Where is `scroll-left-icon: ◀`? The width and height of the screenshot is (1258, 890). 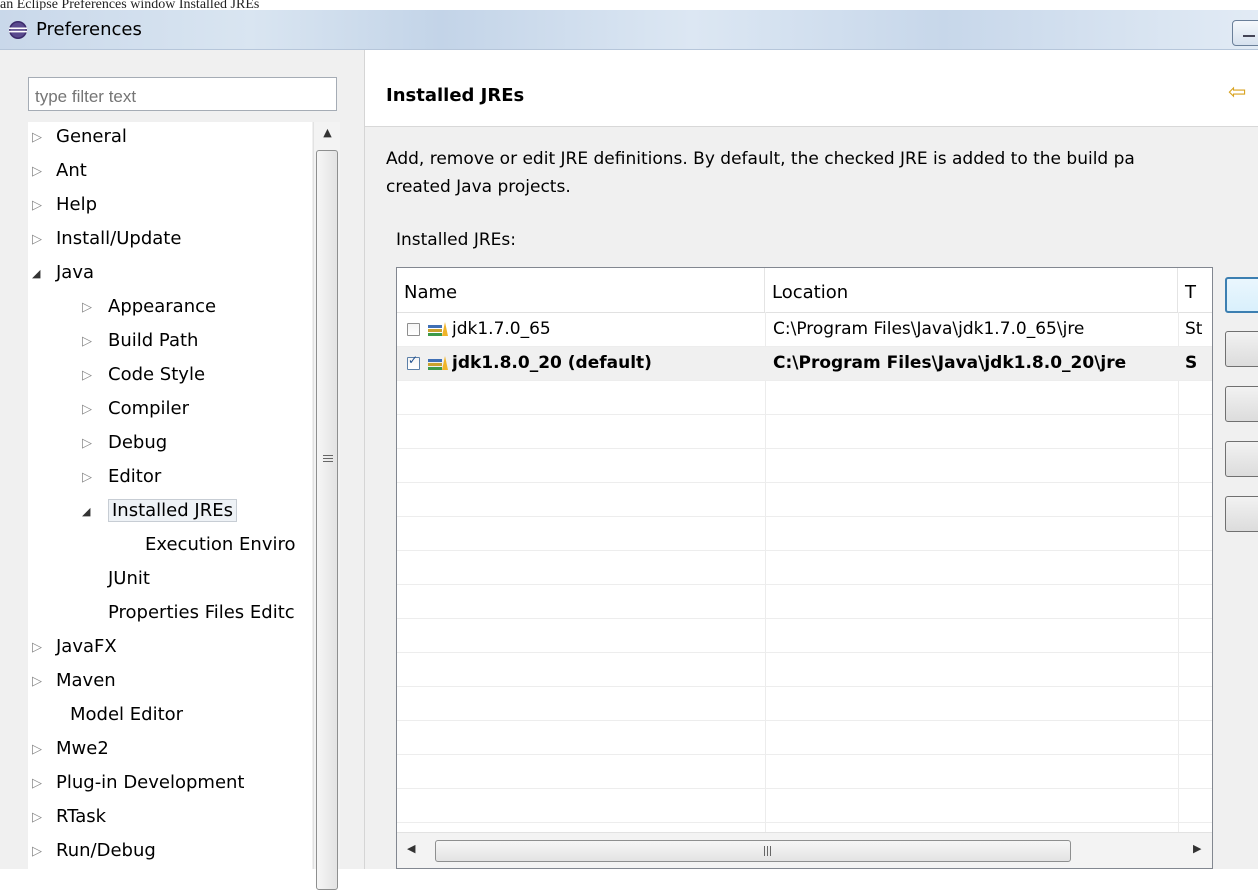 scroll-left-icon: ◀ is located at coordinates (411, 848).